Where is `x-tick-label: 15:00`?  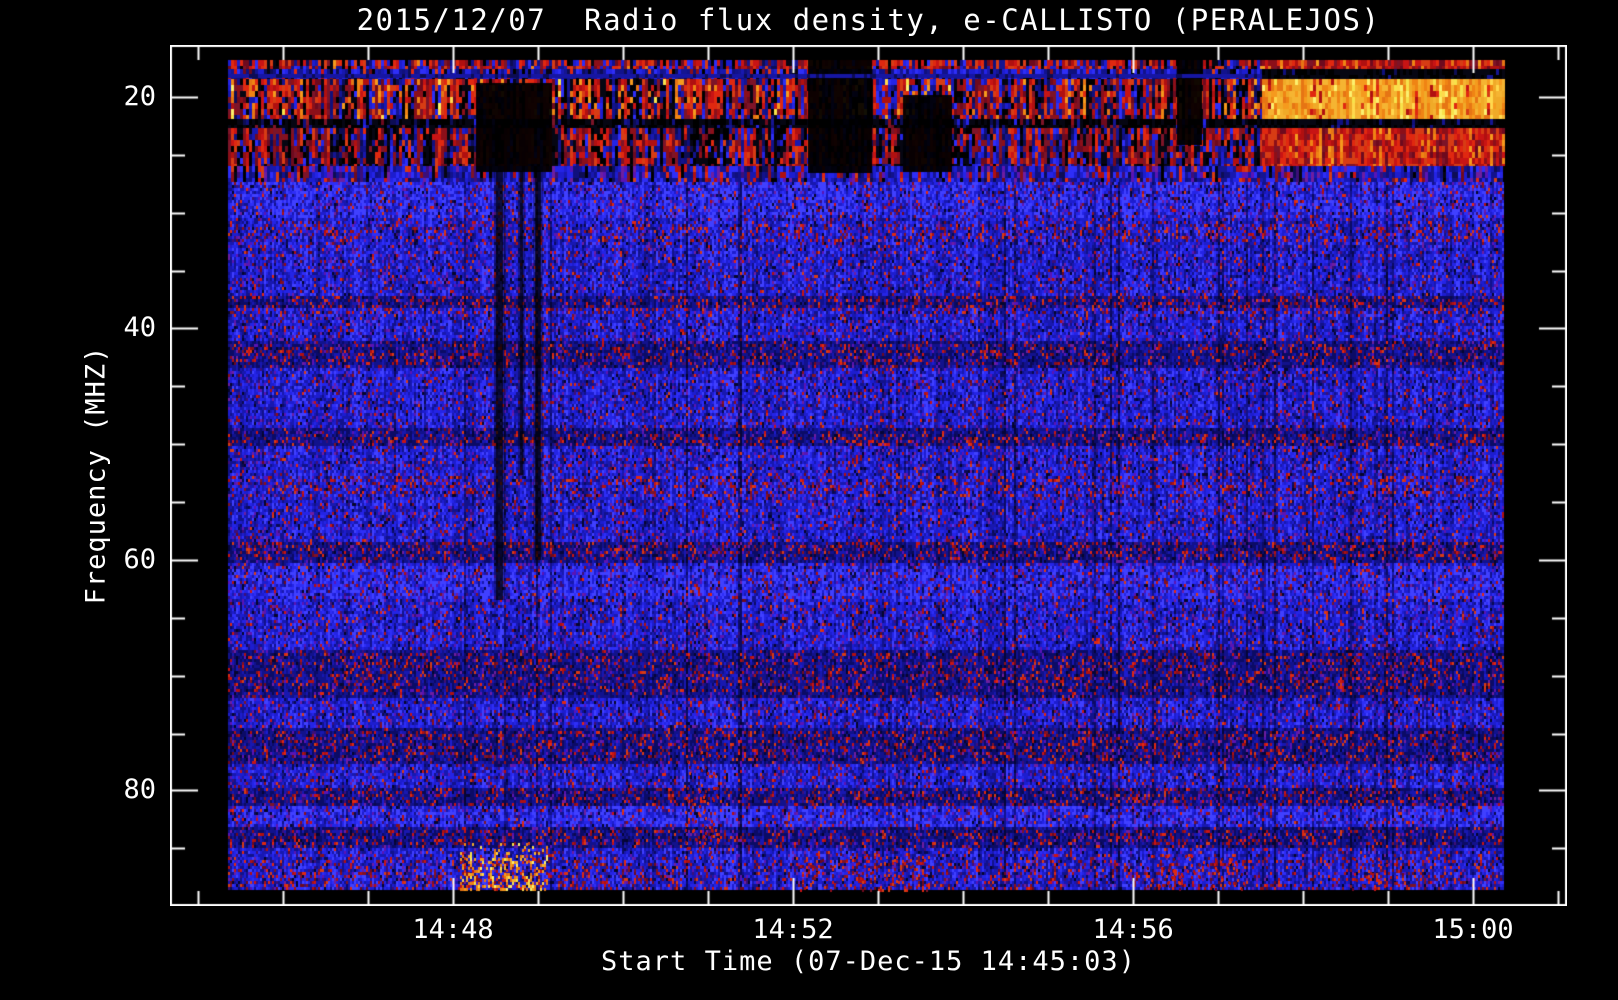
x-tick-label: 15:00 is located at coordinates (1473, 929).